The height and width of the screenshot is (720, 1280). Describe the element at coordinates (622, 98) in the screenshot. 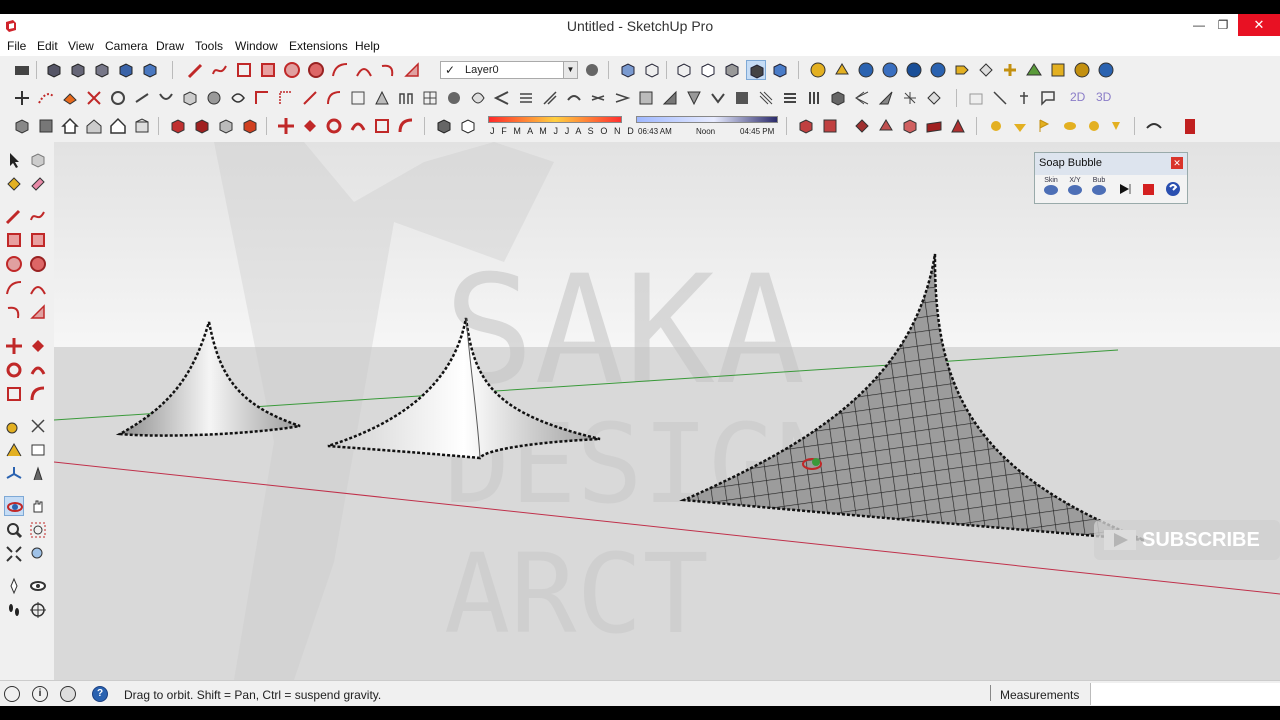

I see `tool-2-26-icon` at that location.